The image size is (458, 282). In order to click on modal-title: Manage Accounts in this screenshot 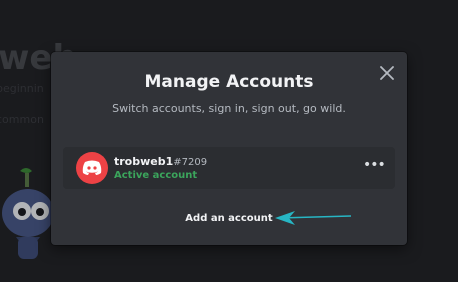, I will do `click(229, 82)`.